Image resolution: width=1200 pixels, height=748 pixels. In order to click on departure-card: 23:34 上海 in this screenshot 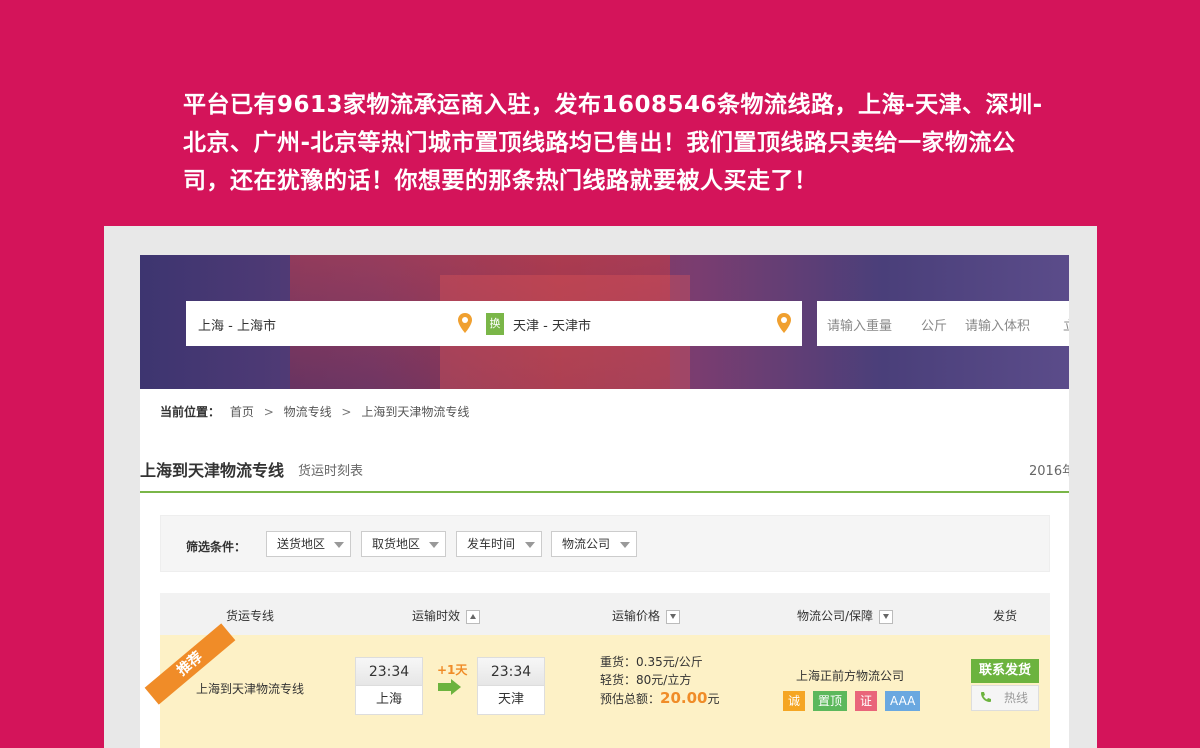, I will do `click(389, 686)`.